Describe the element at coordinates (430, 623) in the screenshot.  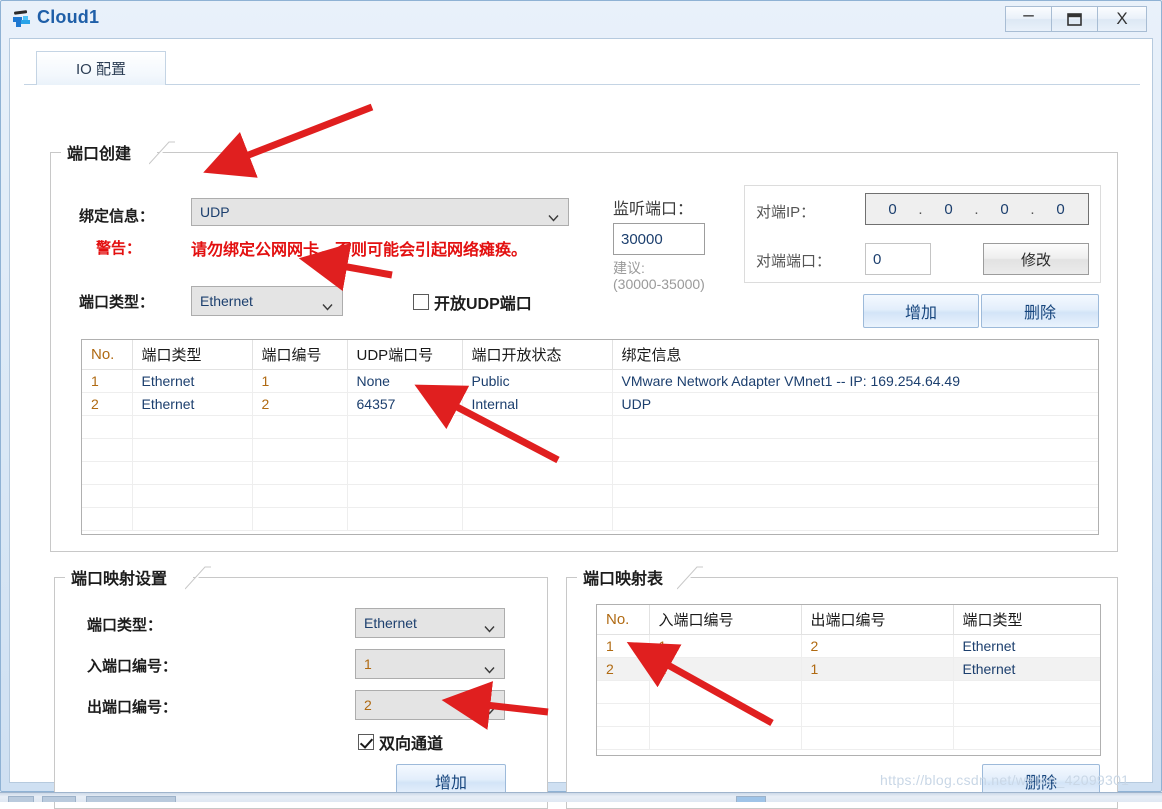
I see `map-port-type-combo: Ethernet` at that location.